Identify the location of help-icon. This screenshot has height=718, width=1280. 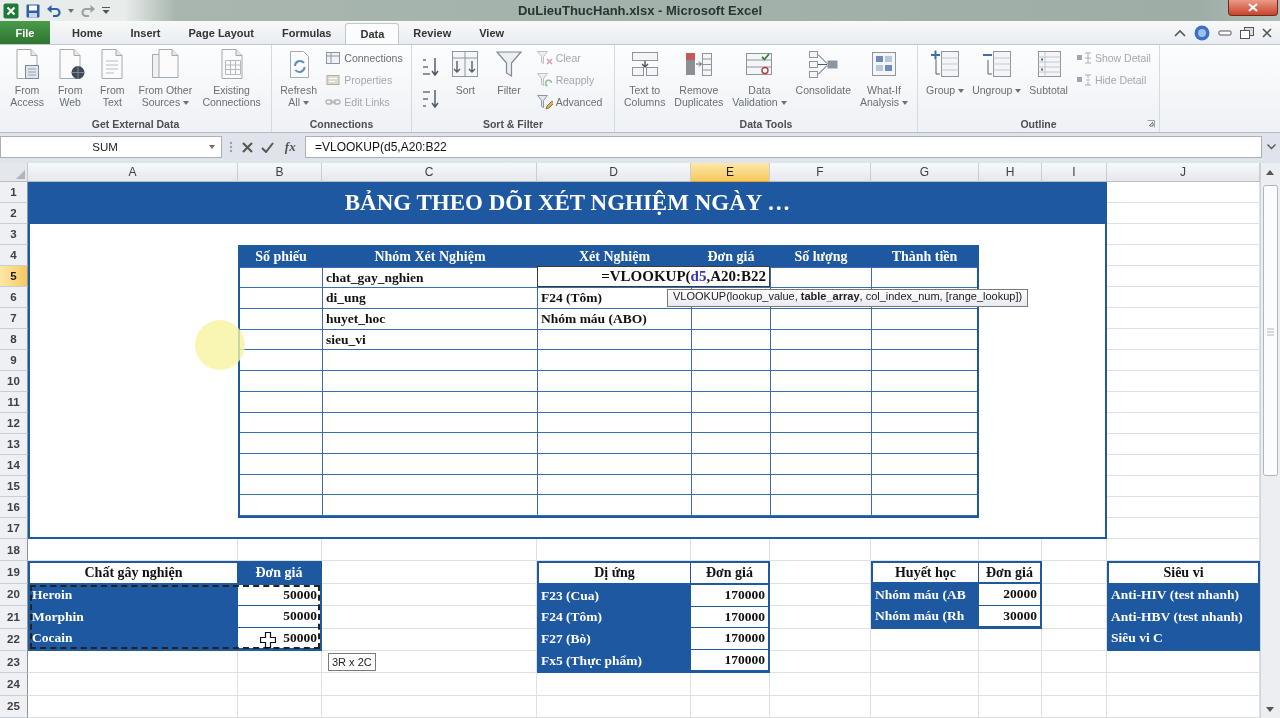
(1202, 32).